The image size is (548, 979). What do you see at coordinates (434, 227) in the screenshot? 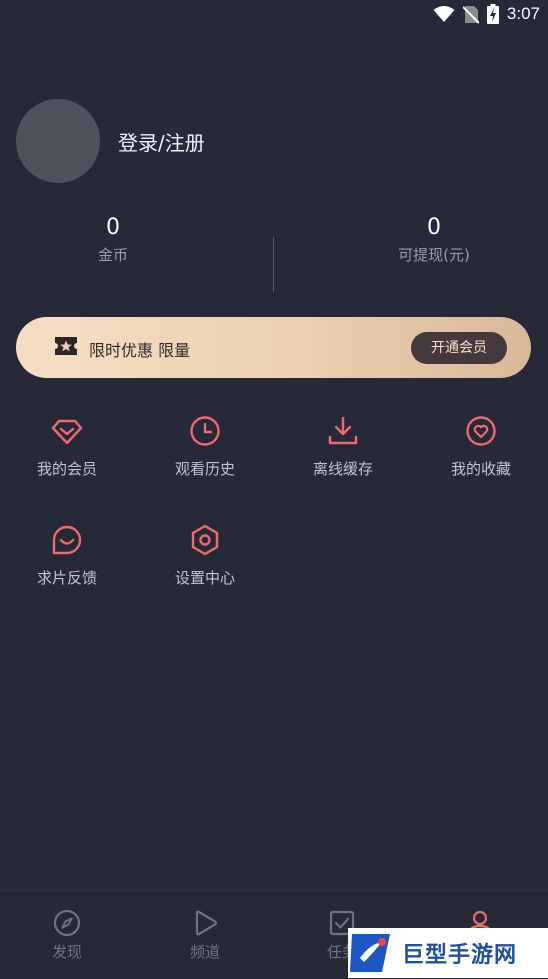
I see `withdrawable-value: 0` at bounding box center [434, 227].